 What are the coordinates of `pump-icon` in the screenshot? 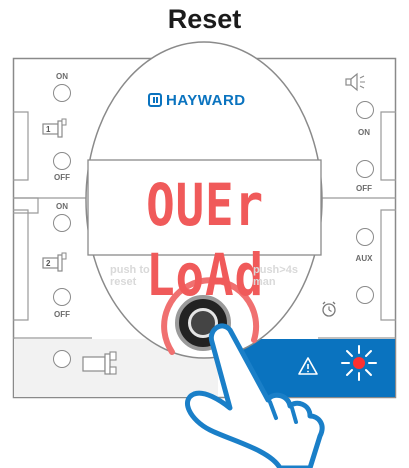 It's located at (102, 363).